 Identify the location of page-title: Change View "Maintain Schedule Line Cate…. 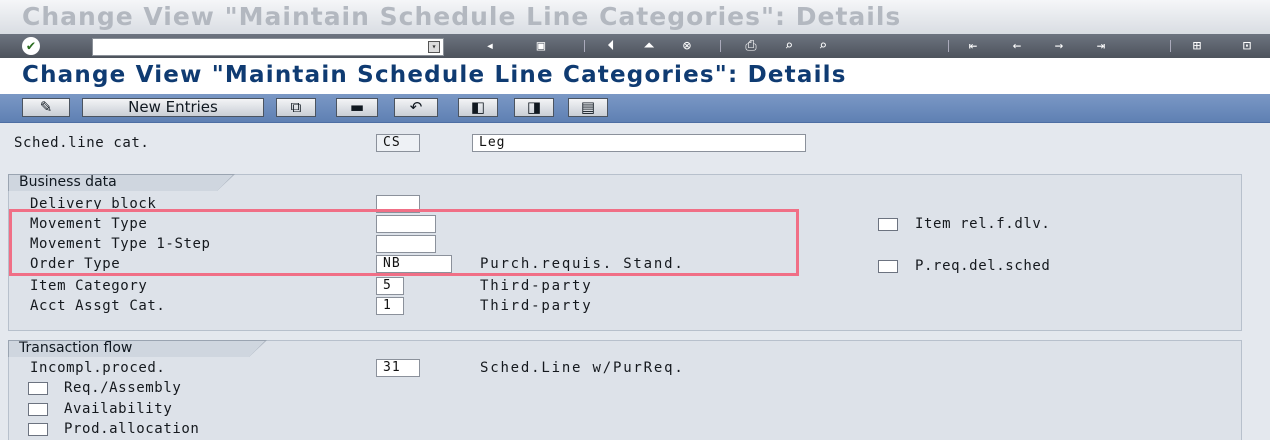
(434, 75).